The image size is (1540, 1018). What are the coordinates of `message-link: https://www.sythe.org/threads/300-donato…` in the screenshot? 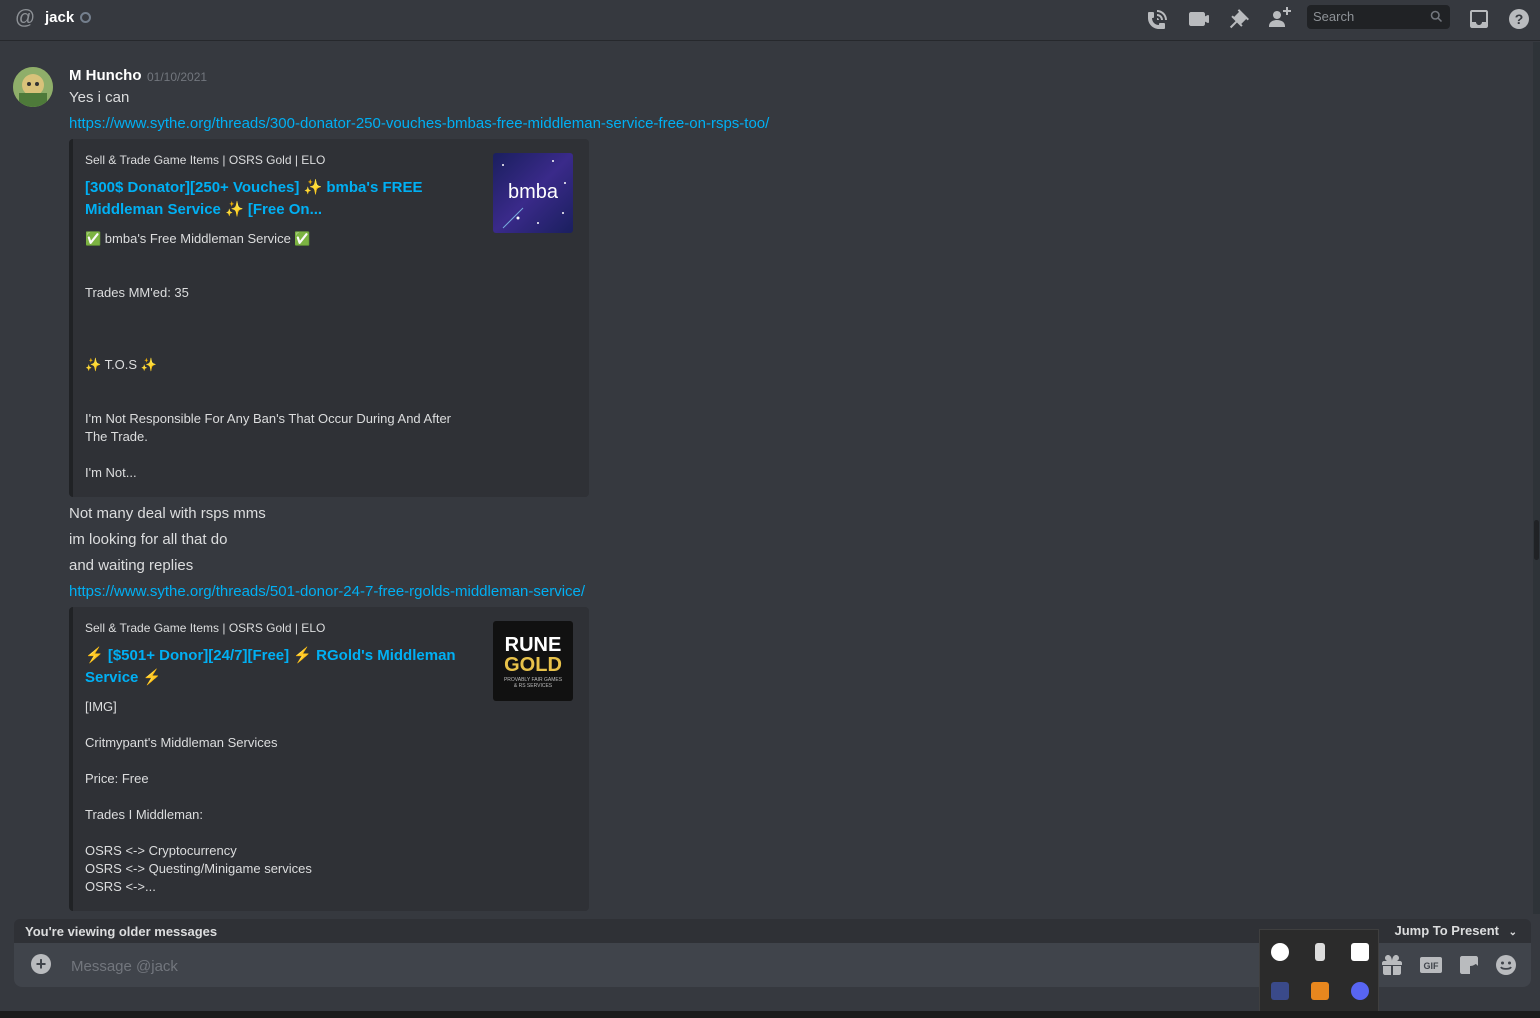 It's located at (419, 123).